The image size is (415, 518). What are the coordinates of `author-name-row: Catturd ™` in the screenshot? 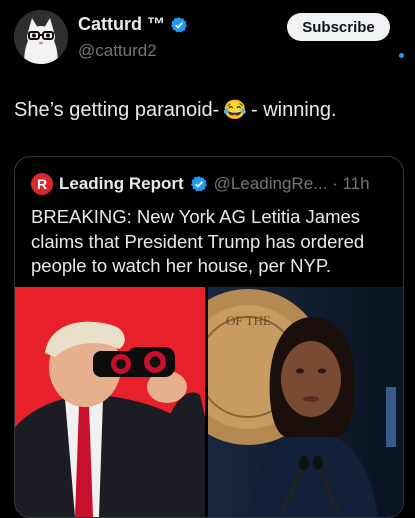 It's located at (133, 24).